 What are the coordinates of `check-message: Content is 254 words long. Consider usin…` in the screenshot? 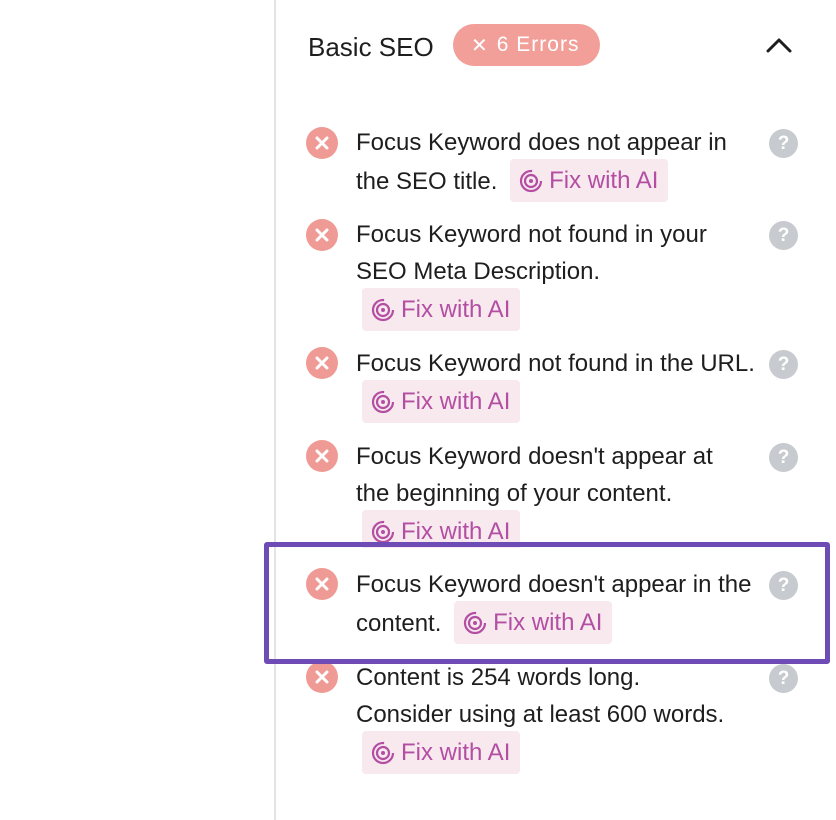 It's located at (540, 696).